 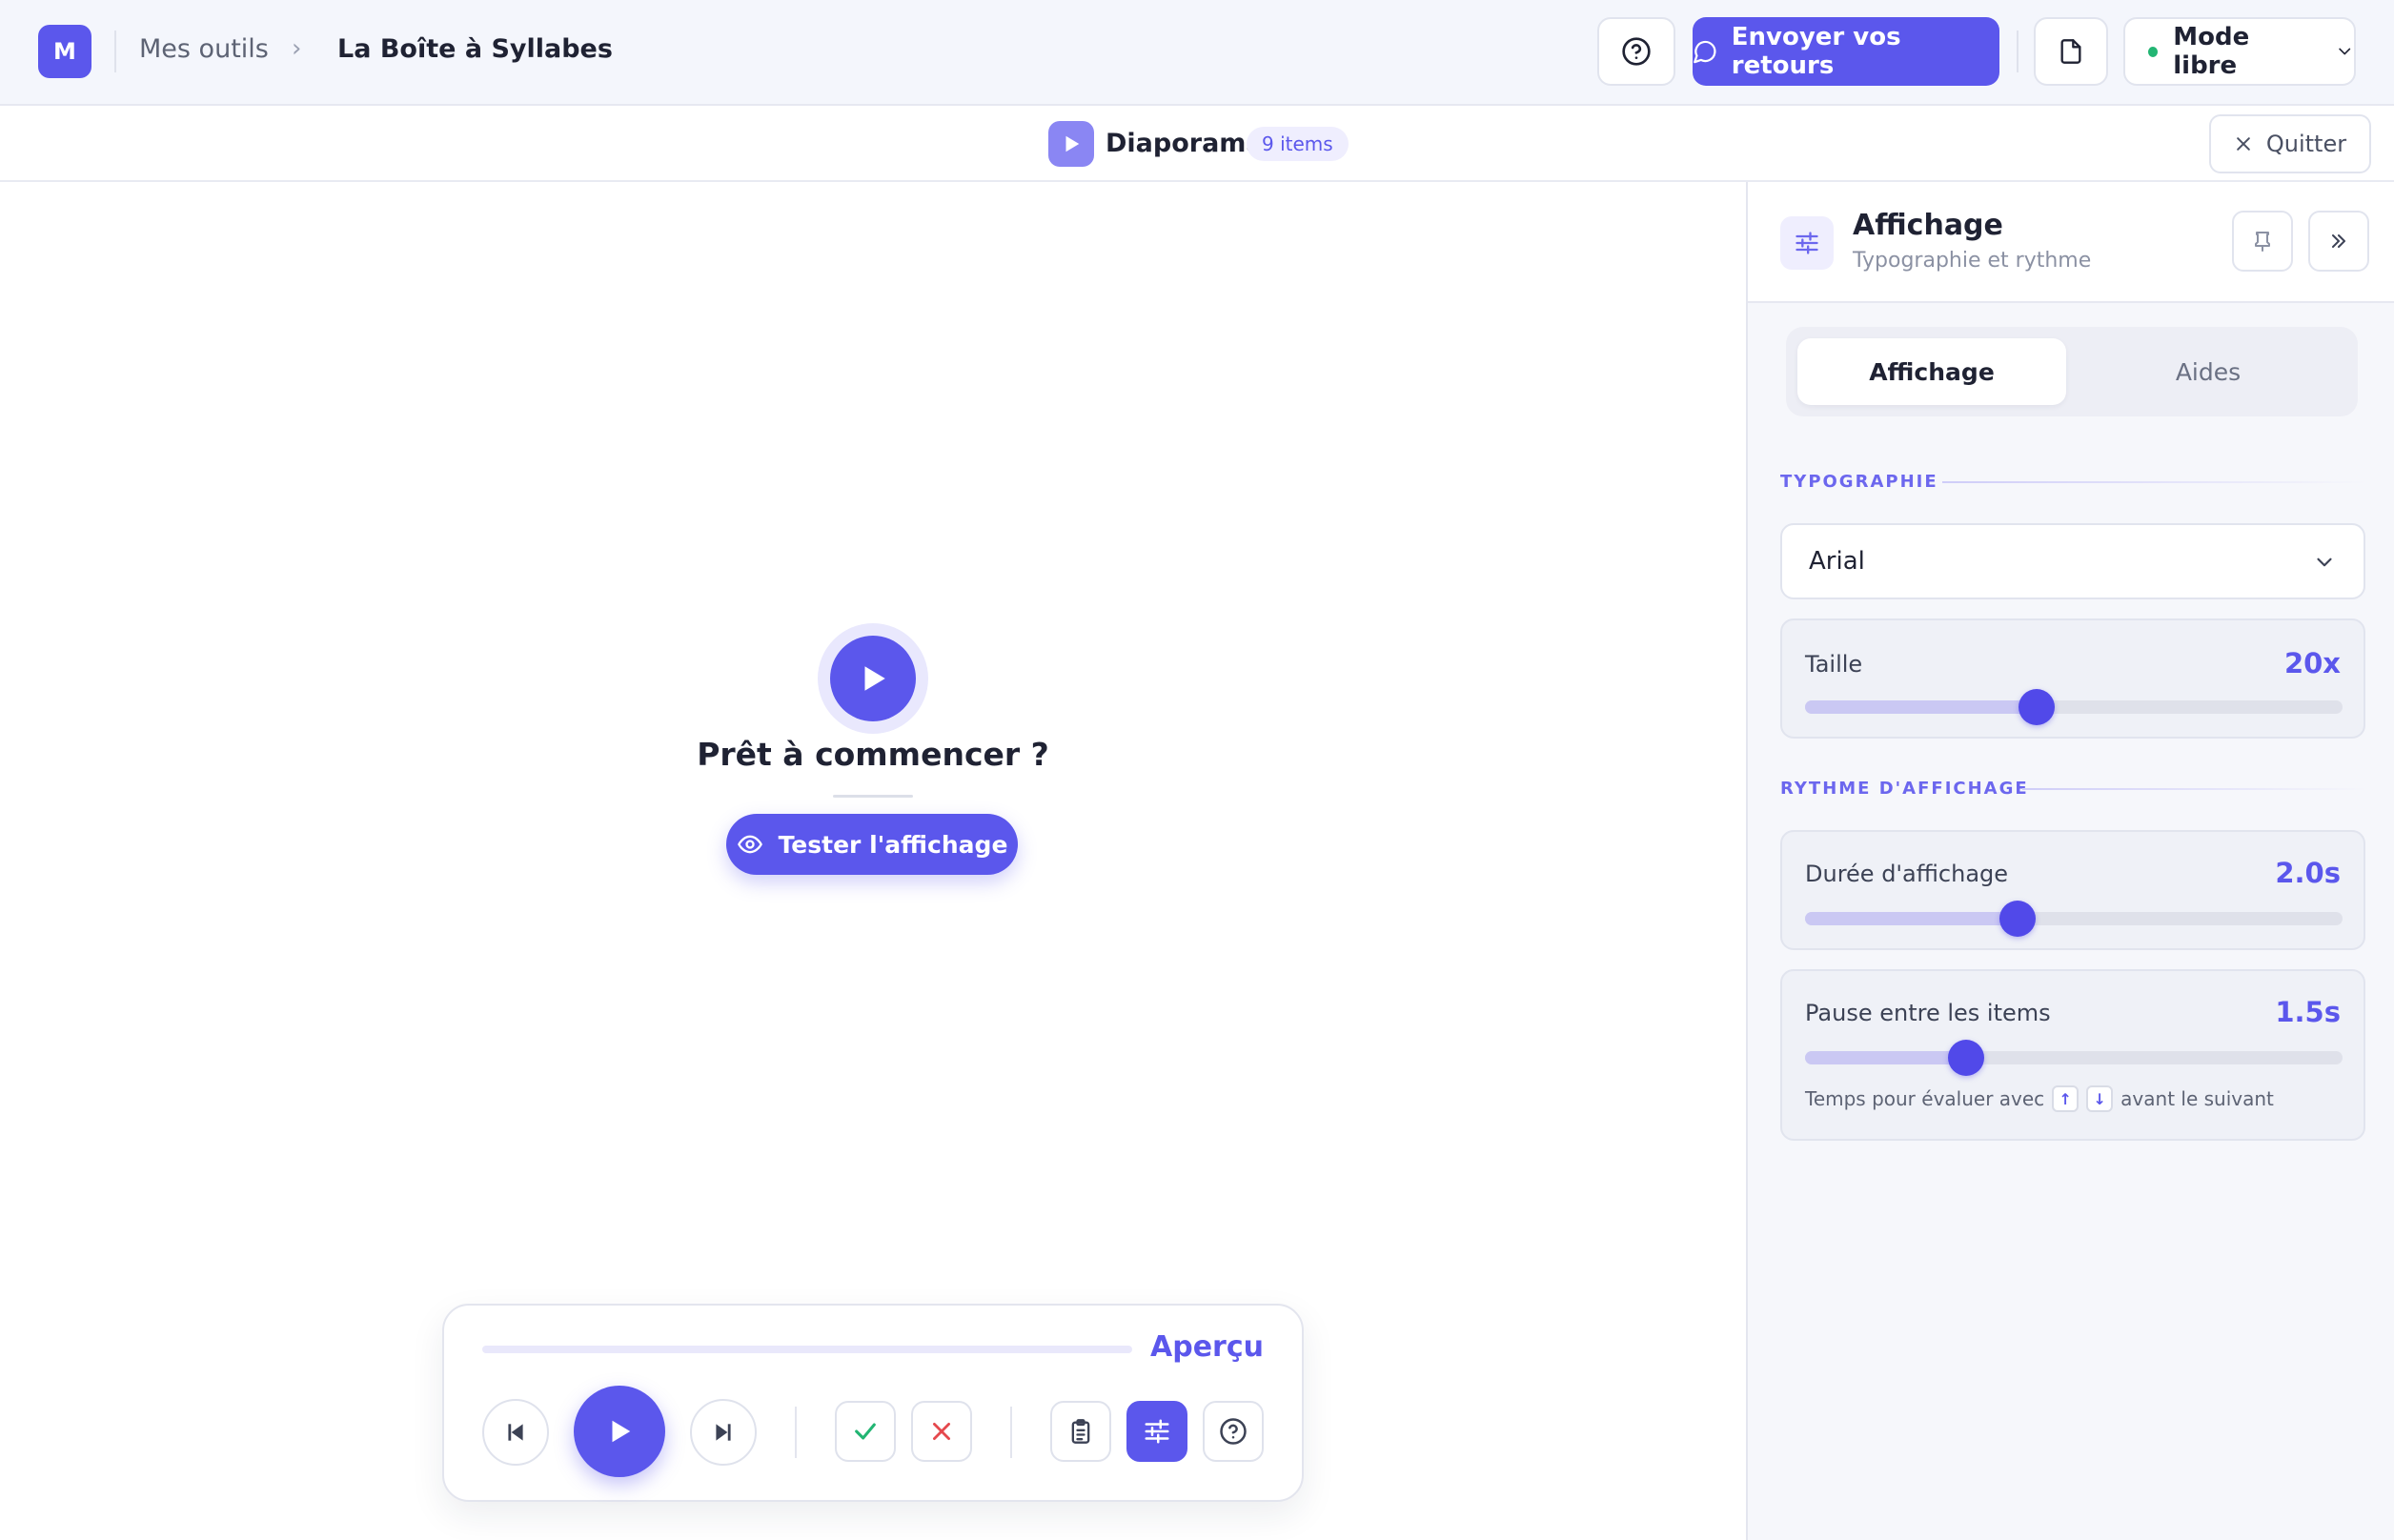 I want to click on panel-tabs: Affichage Aides, so click(x=2072, y=371).